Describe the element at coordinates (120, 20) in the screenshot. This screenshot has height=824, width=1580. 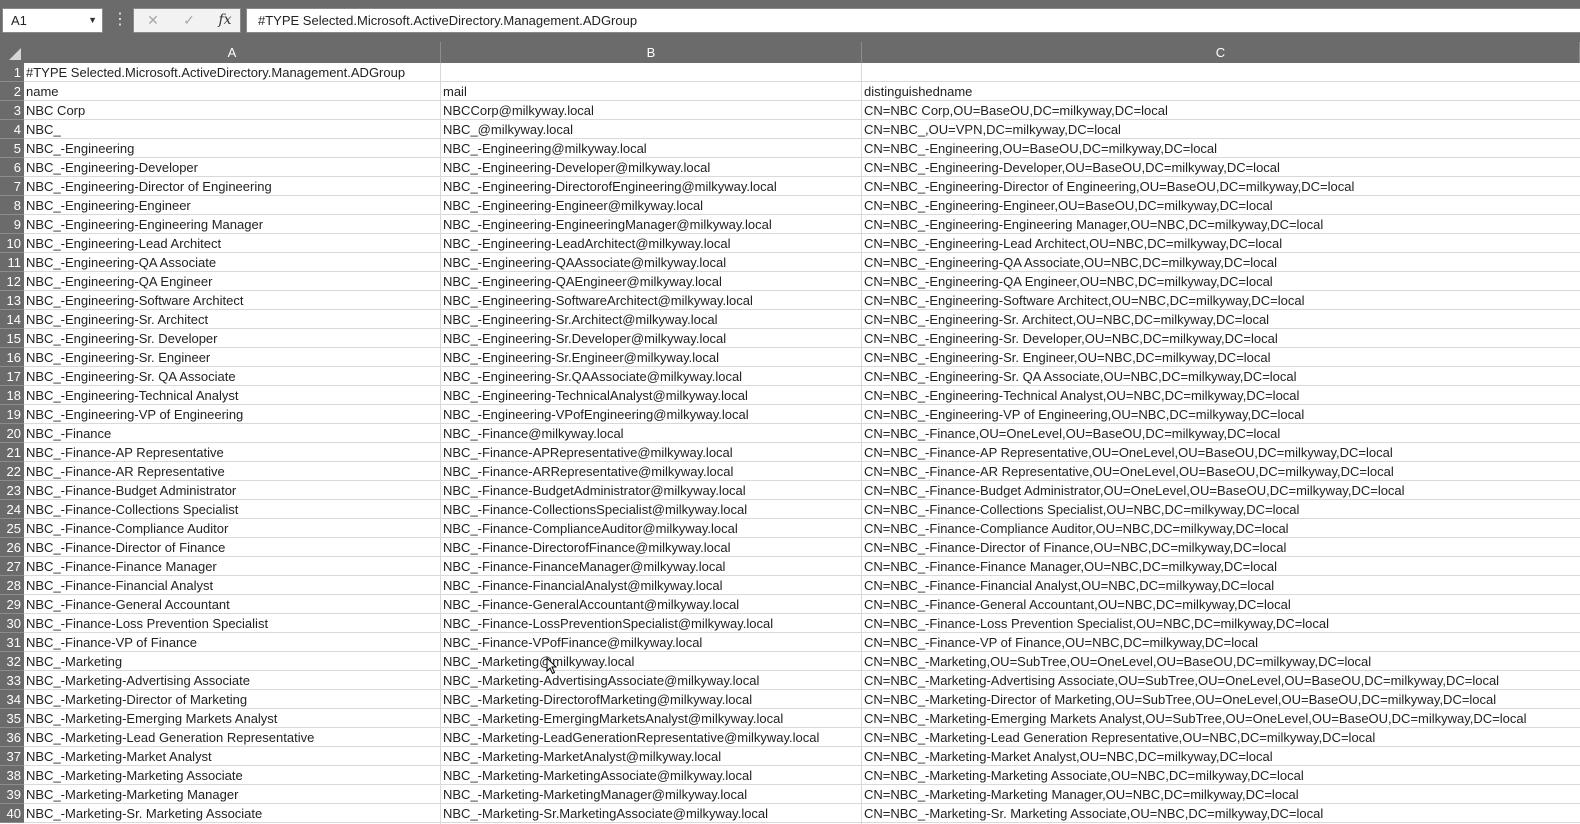
I see `more-options-icon: ⋮` at that location.